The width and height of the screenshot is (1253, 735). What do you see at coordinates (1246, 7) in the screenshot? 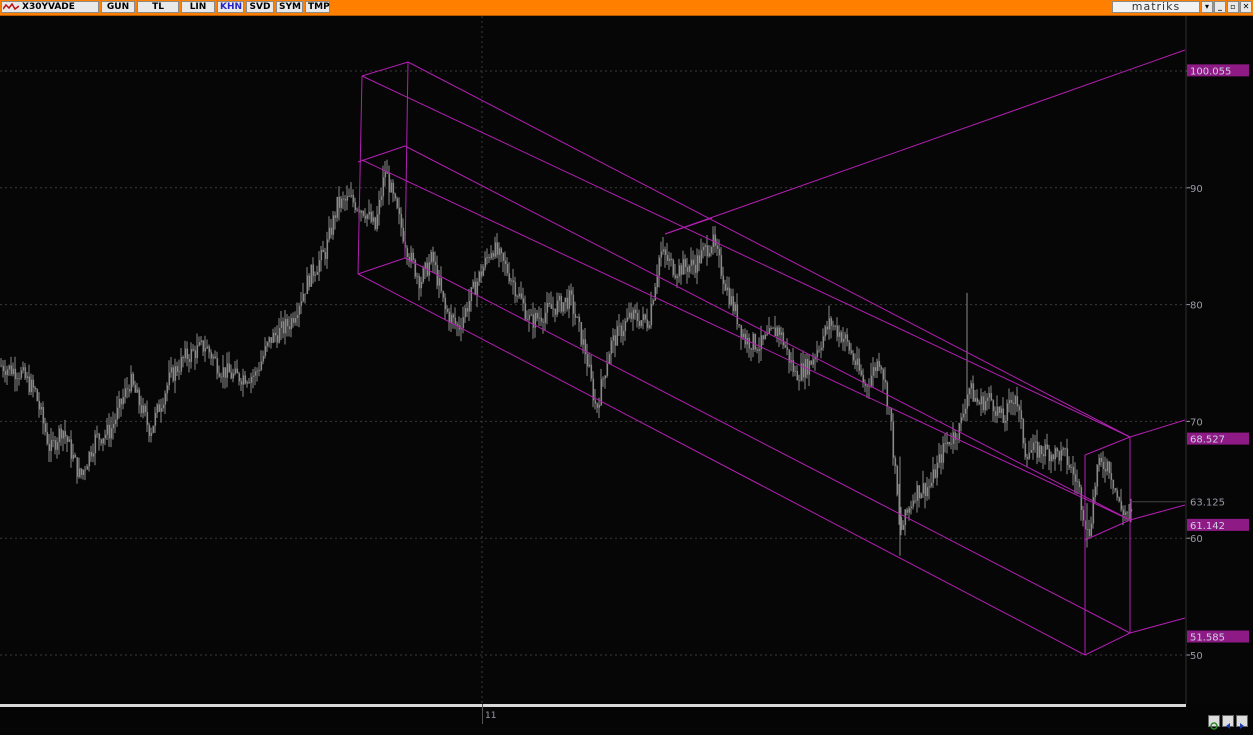
I see `close-icon: ✕` at bounding box center [1246, 7].